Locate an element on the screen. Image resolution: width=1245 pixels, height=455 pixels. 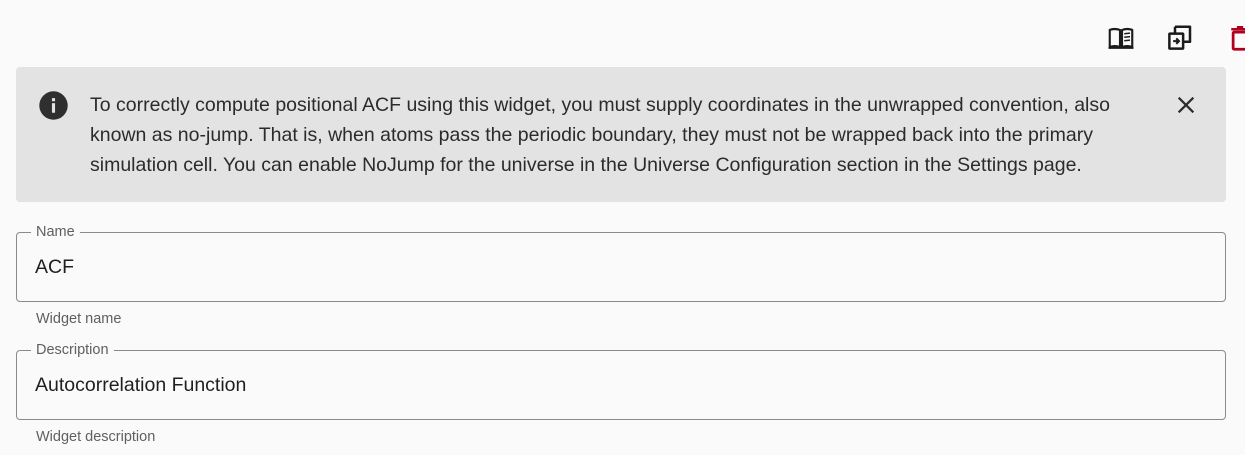
widget-toolbar is located at coordinates (1145, 38).